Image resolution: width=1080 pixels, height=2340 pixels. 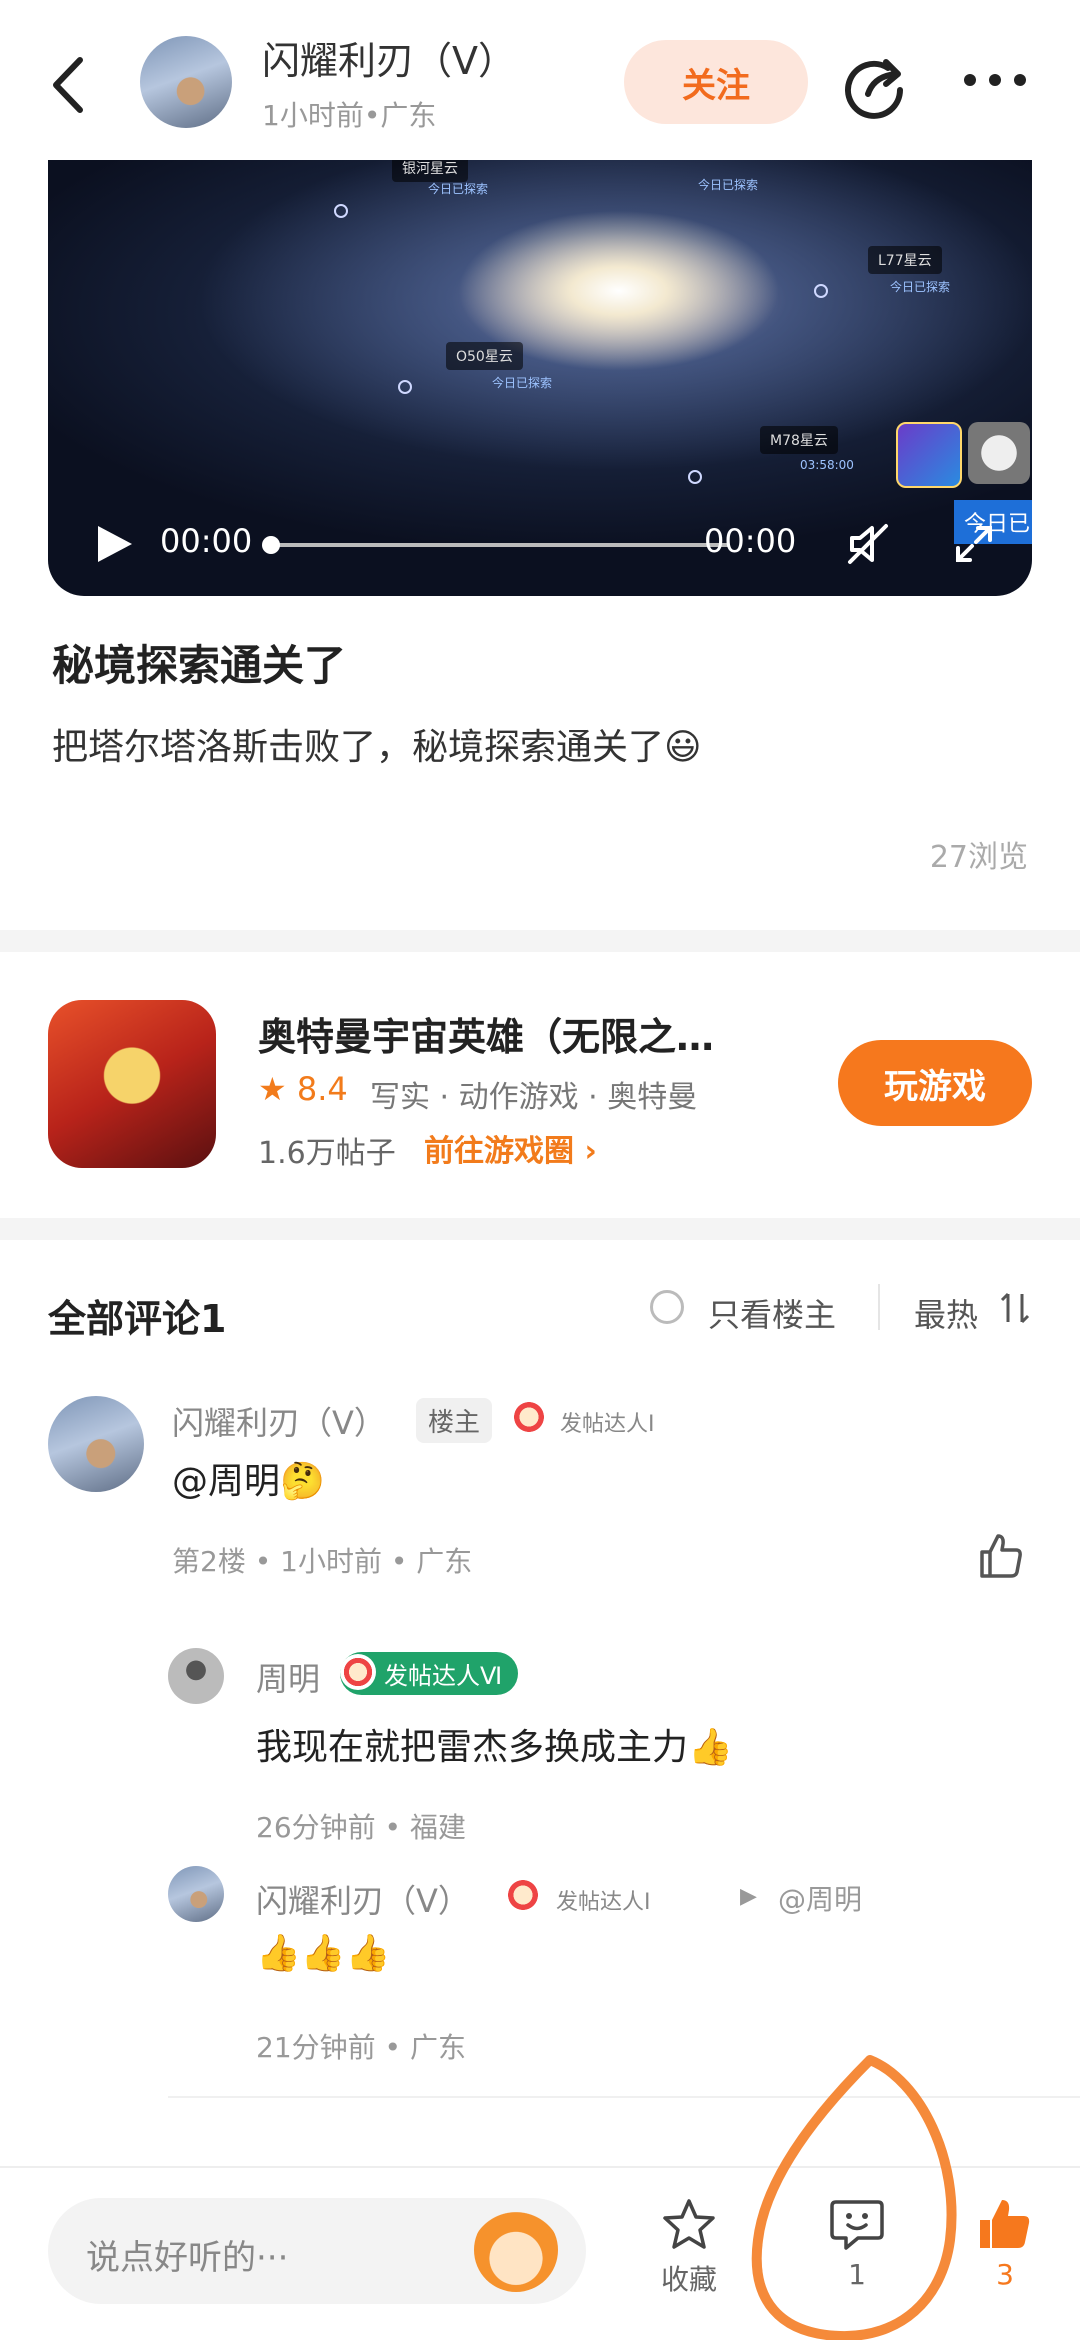 I want to click on mute-button, so click(x=868, y=544).